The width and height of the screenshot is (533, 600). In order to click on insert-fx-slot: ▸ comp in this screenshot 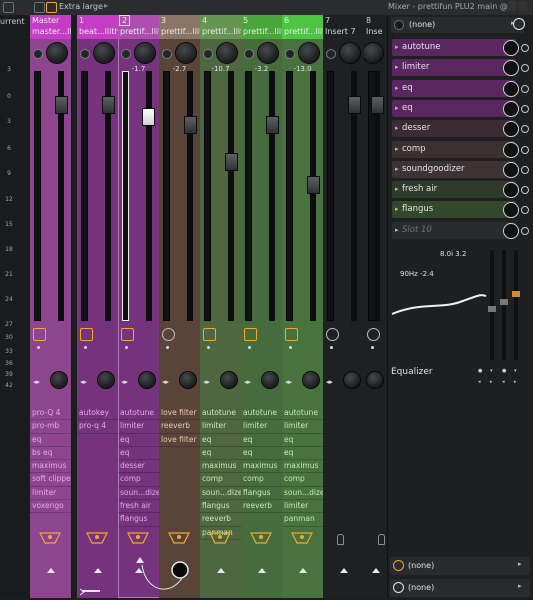, I will do `click(454, 149)`.